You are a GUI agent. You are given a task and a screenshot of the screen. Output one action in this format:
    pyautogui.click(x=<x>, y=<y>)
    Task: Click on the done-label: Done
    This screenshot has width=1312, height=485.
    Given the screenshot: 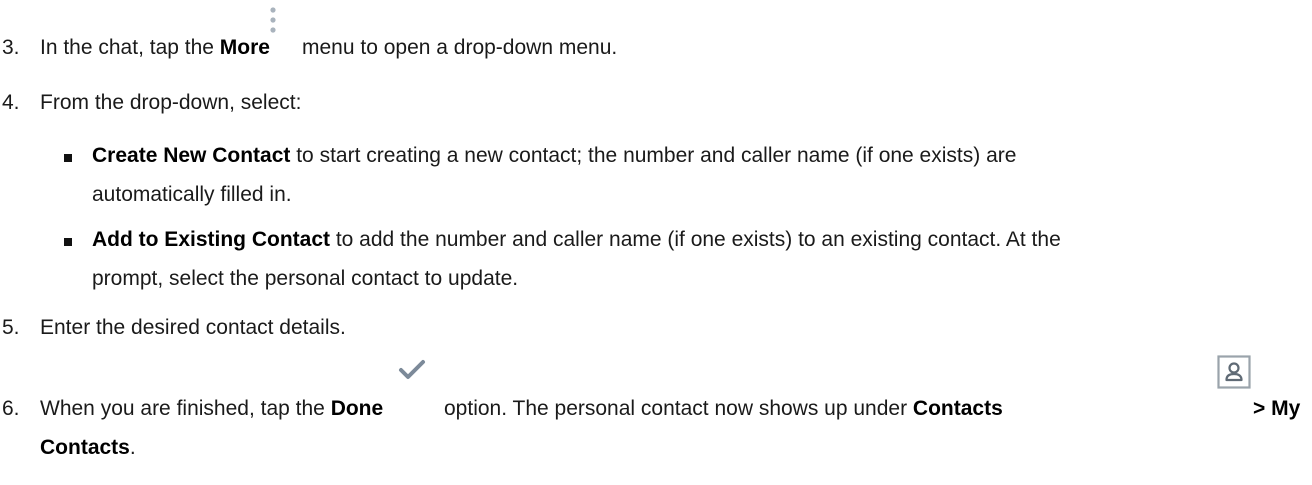 What is the action you would take?
    pyautogui.click(x=357, y=408)
    